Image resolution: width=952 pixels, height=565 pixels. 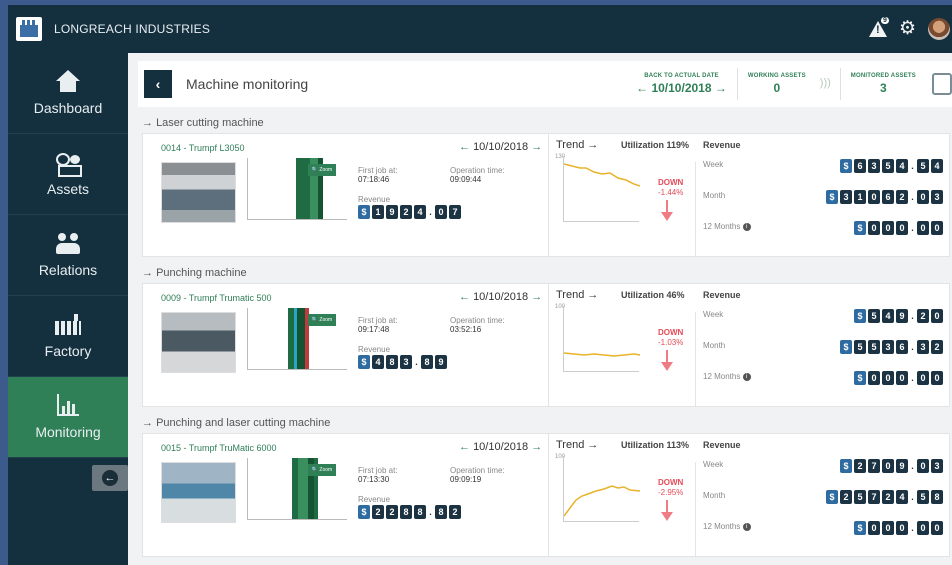 What do you see at coordinates (68, 351) in the screenshot?
I see `sidebar-item-label: Factory` at bounding box center [68, 351].